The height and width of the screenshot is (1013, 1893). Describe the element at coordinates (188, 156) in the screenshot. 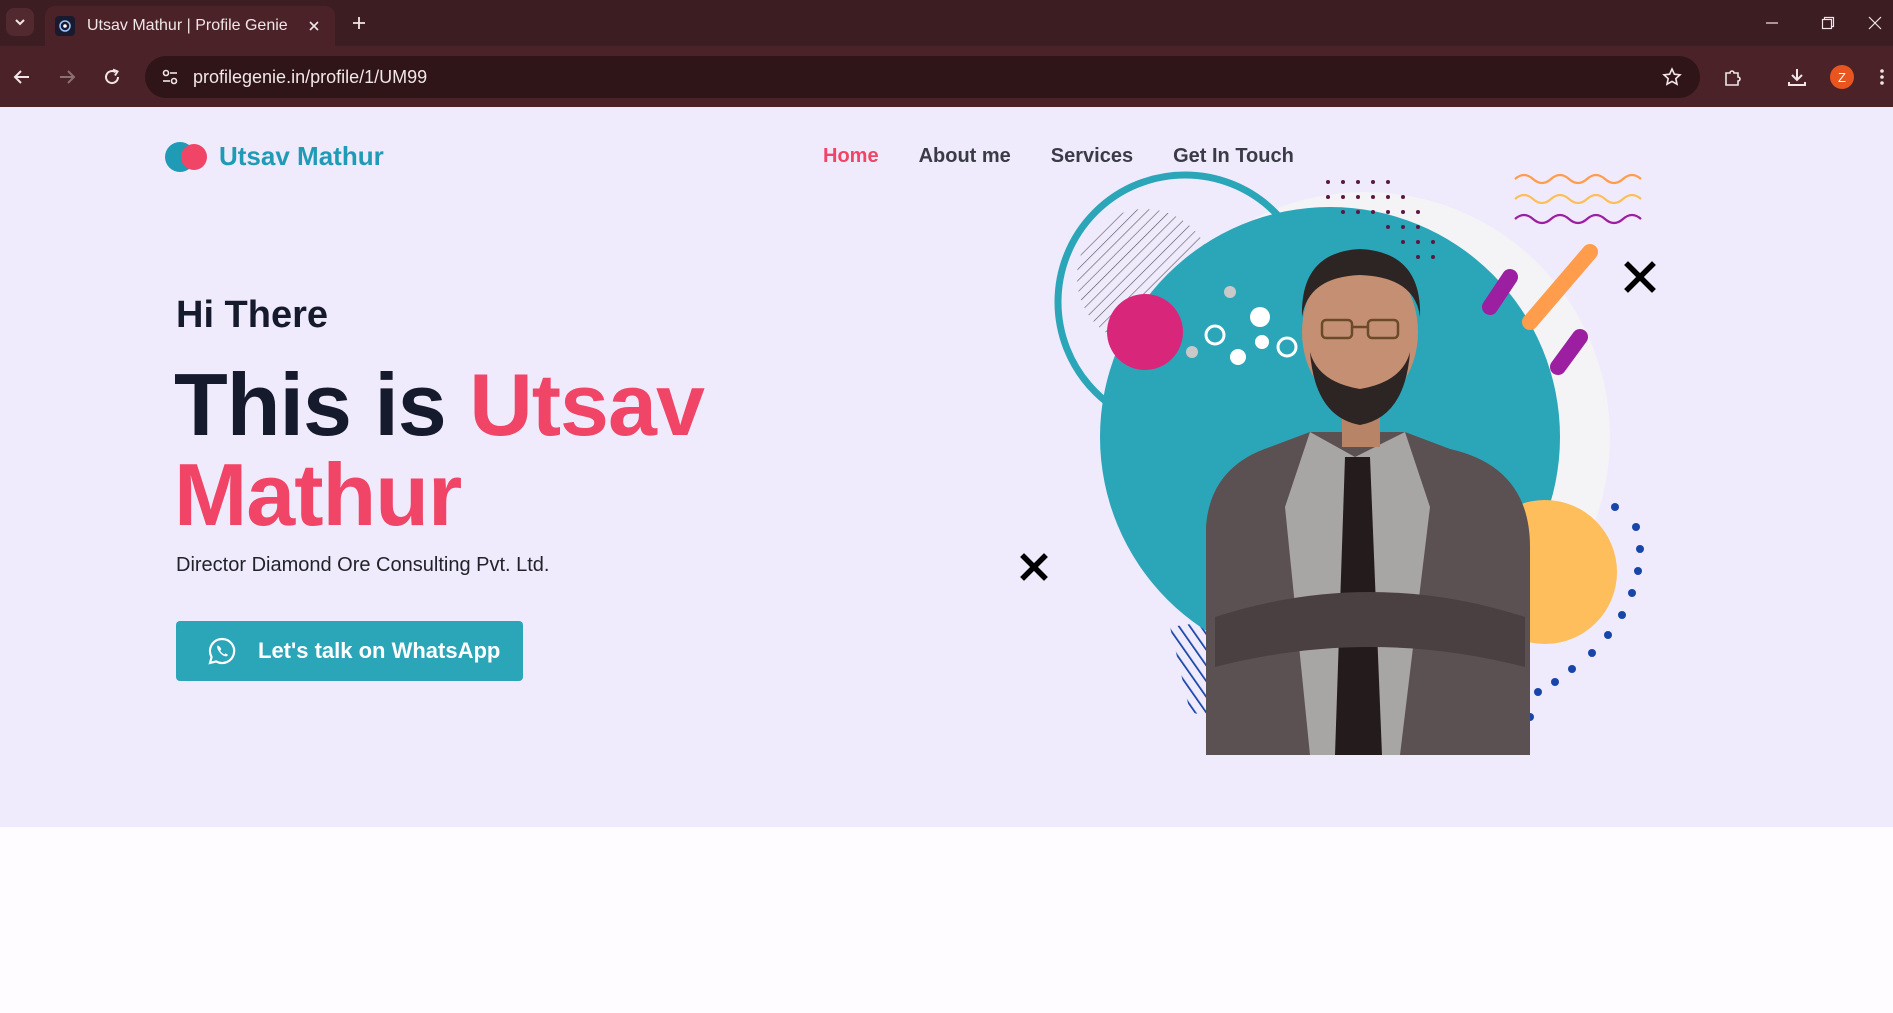

I see `brand-logo-icon` at that location.